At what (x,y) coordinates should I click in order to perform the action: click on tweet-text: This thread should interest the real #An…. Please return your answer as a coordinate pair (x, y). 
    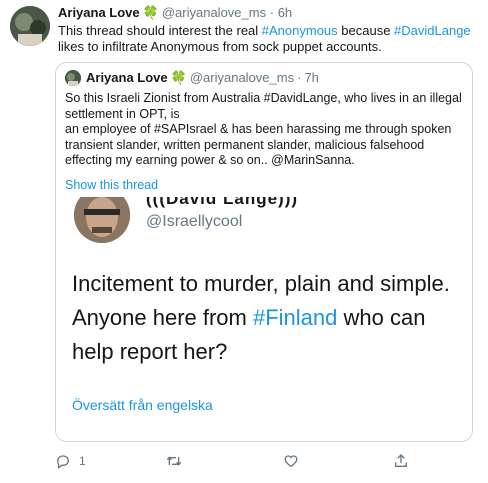
    Looking at the image, I should click on (268, 39).